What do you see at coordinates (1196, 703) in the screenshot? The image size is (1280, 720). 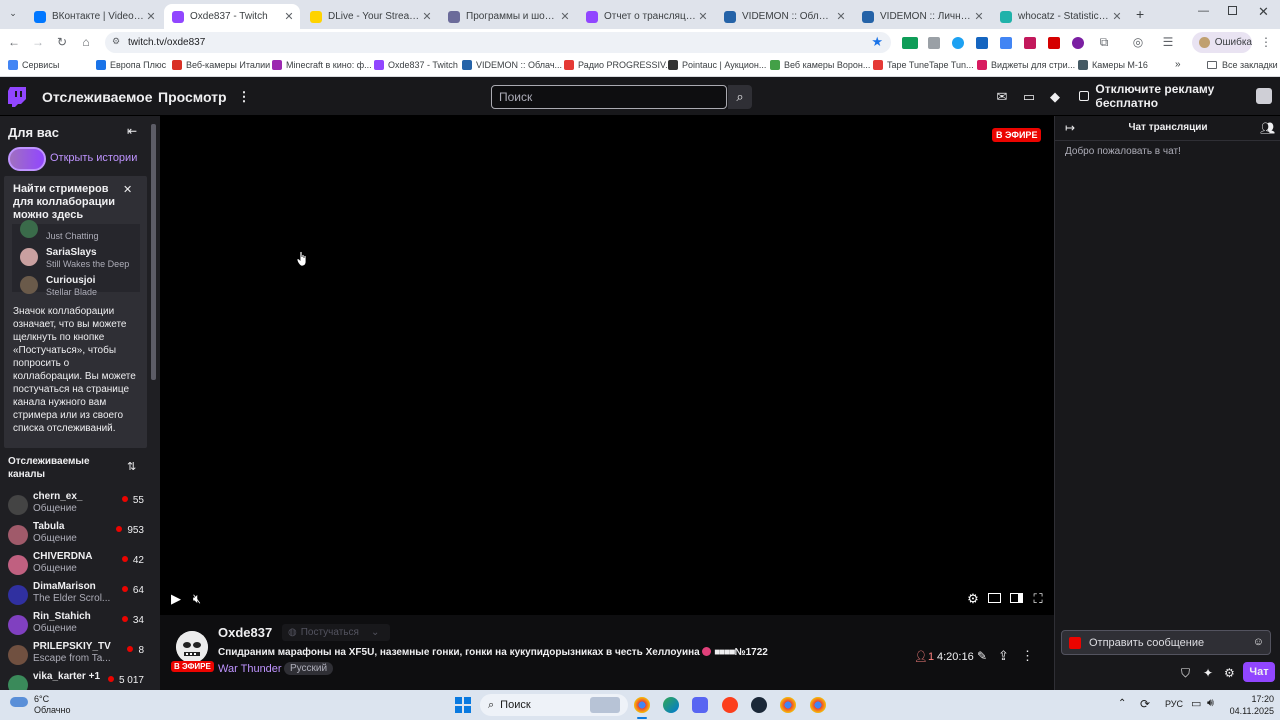 I see `network-icon: ▭` at bounding box center [1196, 703].